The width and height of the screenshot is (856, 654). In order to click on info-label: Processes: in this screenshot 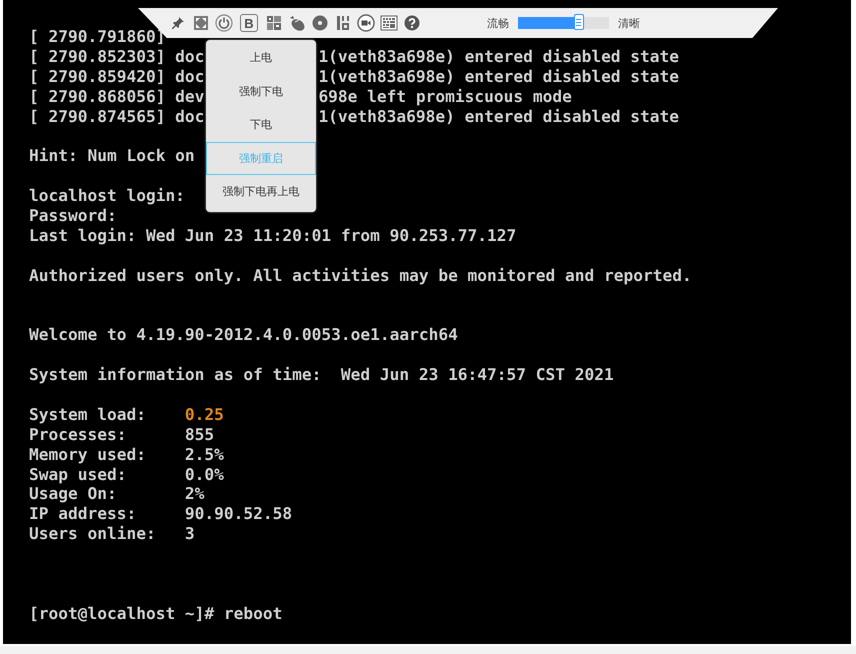, I will do `click(77, 434)`.